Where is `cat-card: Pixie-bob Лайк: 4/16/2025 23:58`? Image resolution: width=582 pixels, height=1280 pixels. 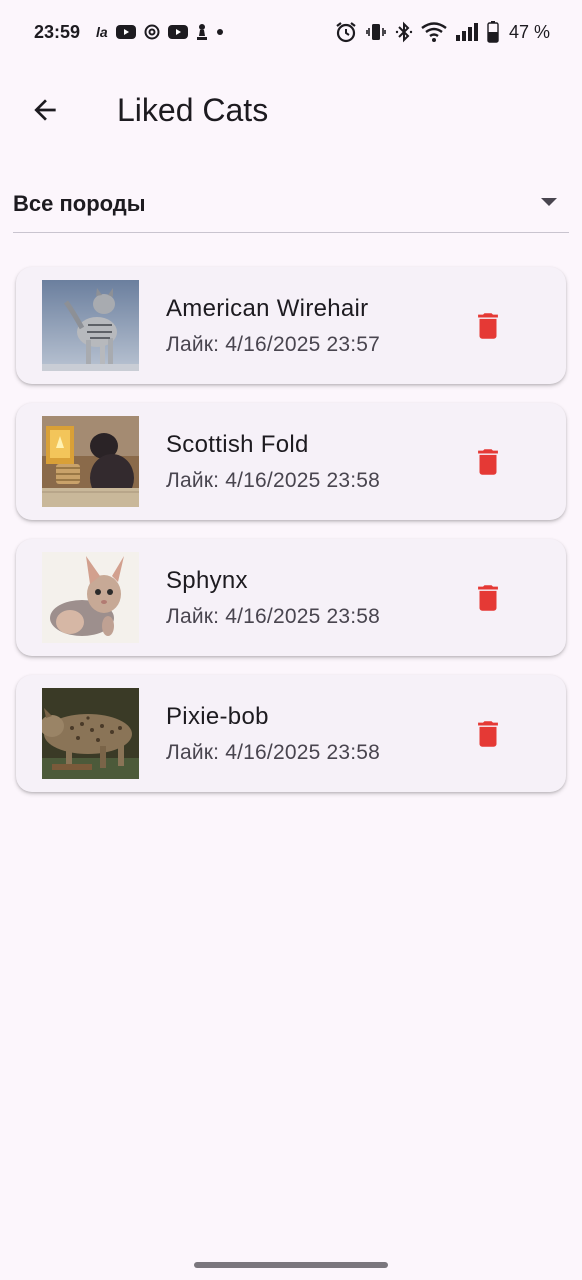 cat-card: Pixie-bob Лайк: 4/16/2025 23:58 is located at coordinates (291, 733).